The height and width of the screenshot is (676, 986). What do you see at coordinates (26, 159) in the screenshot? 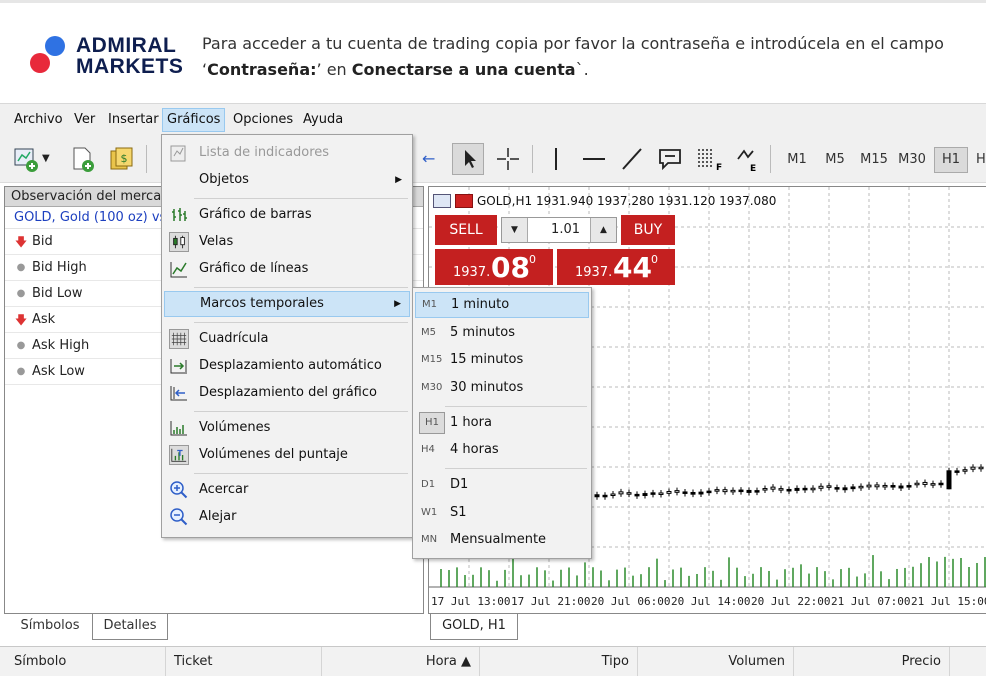
I see `new-chart-icon` at bounding box center [26, 159].